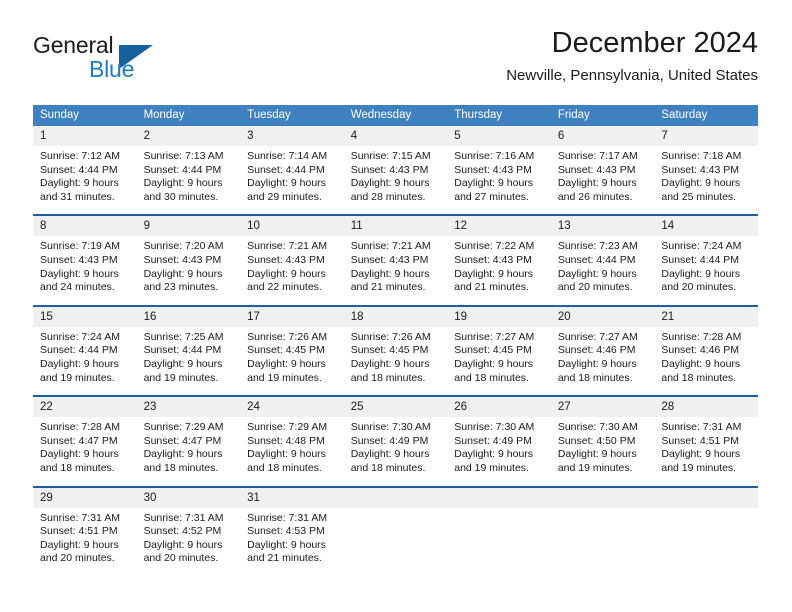 The image size is (792, 612). Describe the element at coordinates (77, 196) in the screenshot. I see `day-detail-line: and 31 minutes.` at that location.